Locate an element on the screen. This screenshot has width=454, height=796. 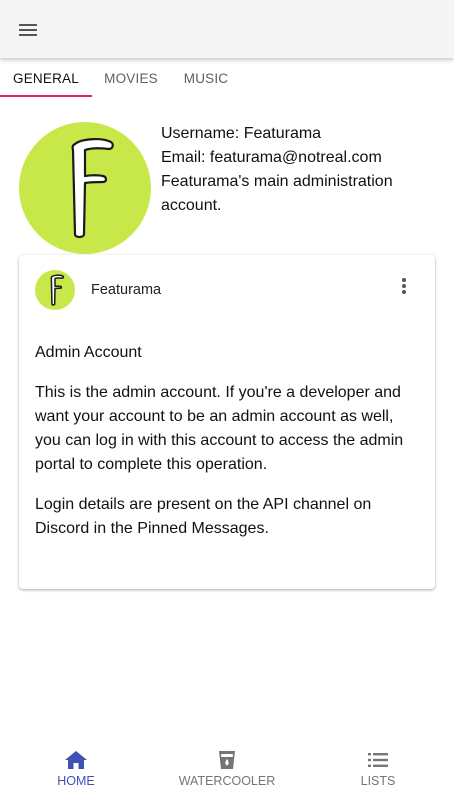
card-author-name: Featurama is located at coordinates (126, 290).